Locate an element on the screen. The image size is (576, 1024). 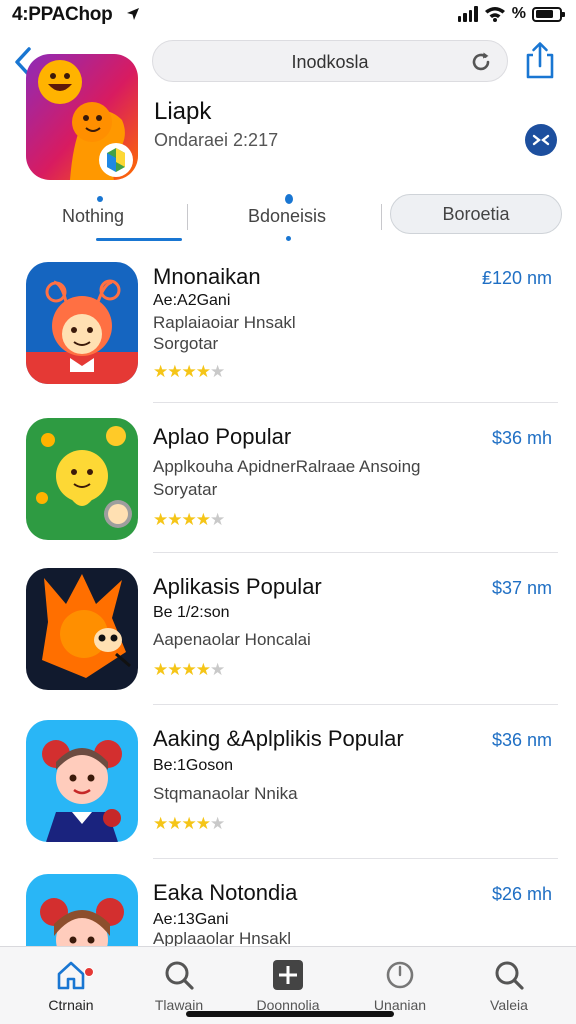
app-title: Aplao Popular is located at coordinates (222, 436).